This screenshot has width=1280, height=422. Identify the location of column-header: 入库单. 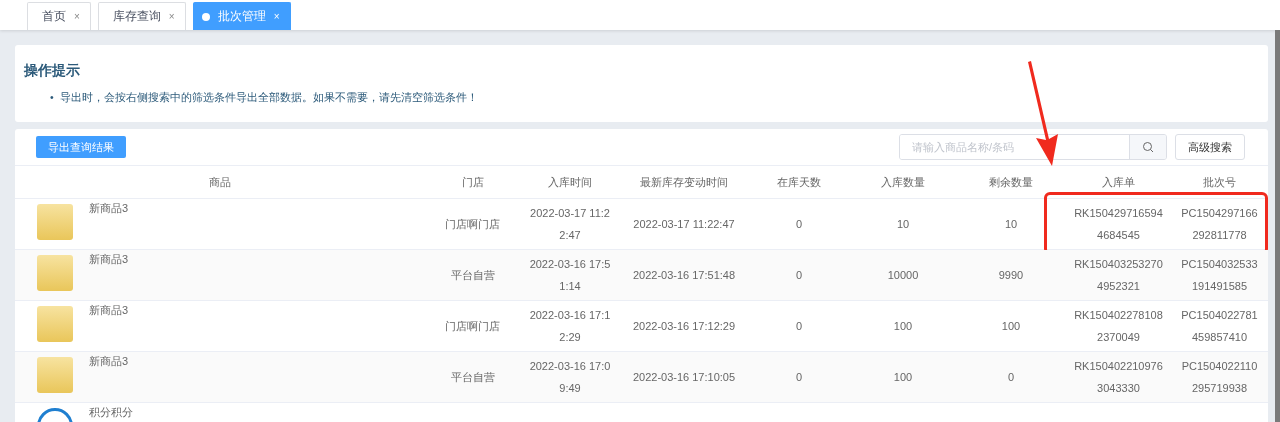
(1118, 182).